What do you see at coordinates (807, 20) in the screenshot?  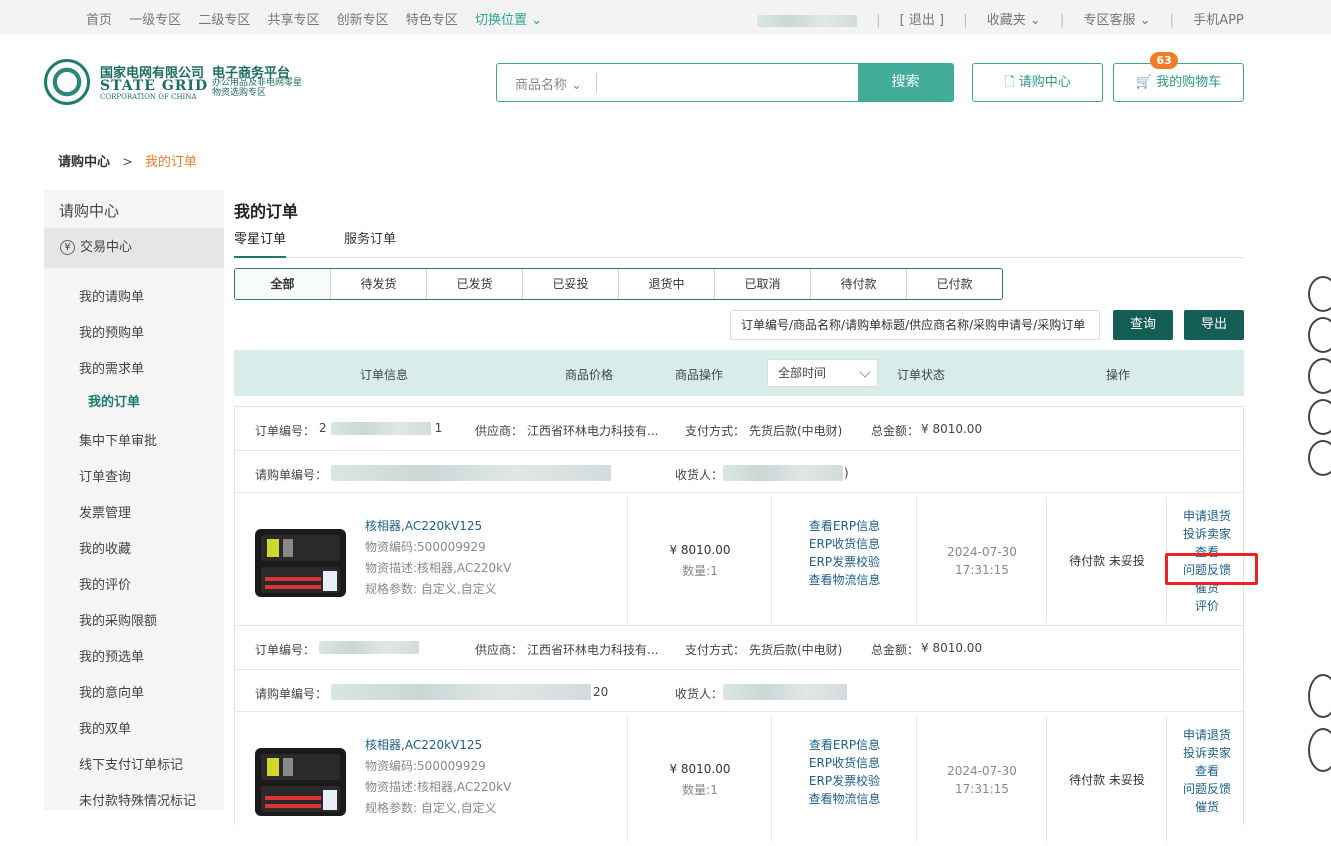 I see `username-redacted` at bounding box center [807, 20].